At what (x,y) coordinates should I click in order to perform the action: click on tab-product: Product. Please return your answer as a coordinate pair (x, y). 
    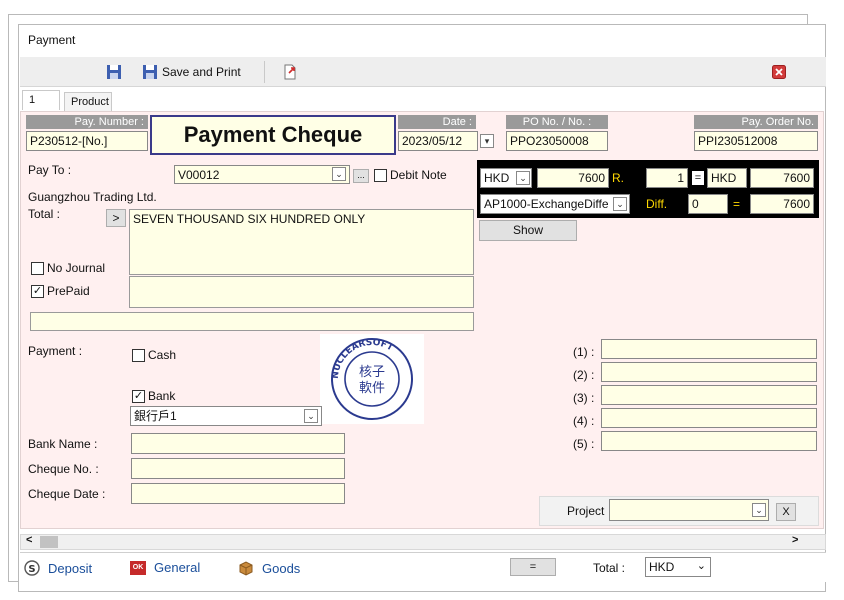
    Looking at the image, I should click on (88, 102).